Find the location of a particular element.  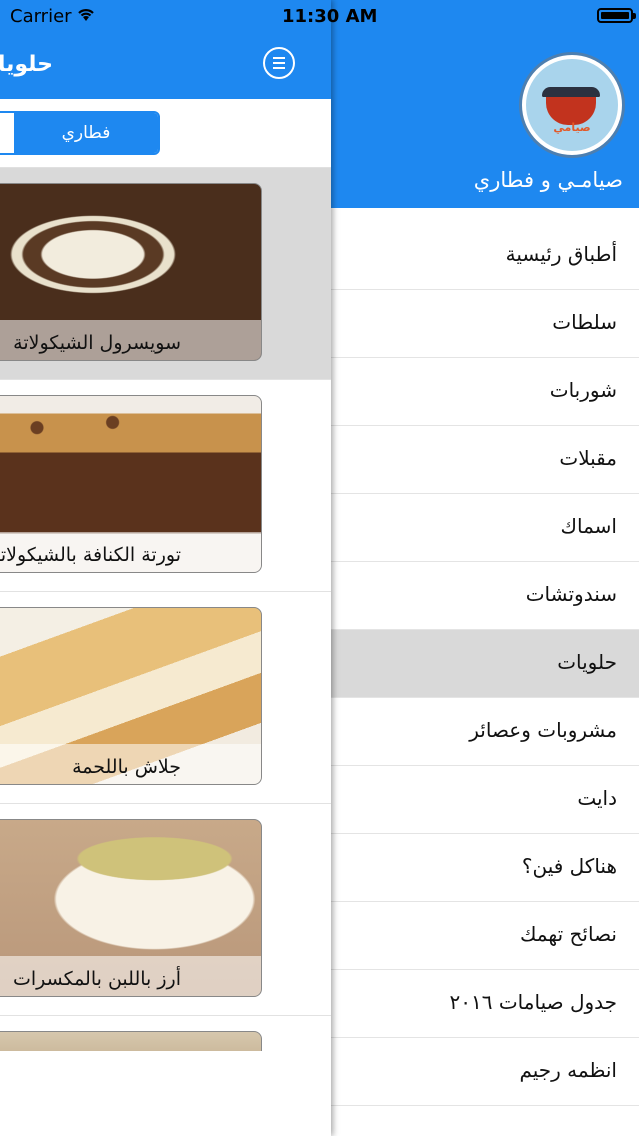

clock: 11:30 AM is located at coordinates (330, 16).